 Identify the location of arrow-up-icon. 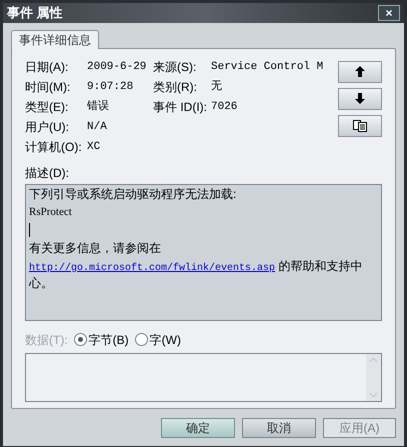
(360, 71).